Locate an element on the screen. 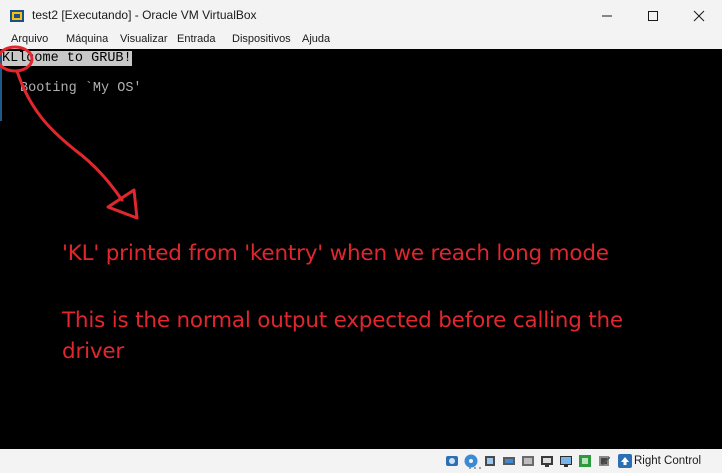  keyboard-arrow-icon is located at coordinates (625, 461).